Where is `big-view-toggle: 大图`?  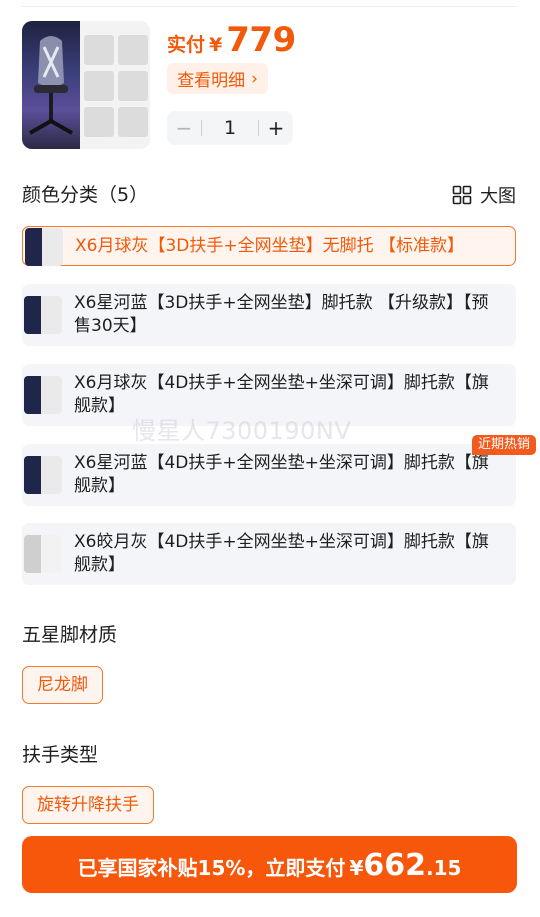
big-view-toggle: 大图 is located at coordinates (484, 195).